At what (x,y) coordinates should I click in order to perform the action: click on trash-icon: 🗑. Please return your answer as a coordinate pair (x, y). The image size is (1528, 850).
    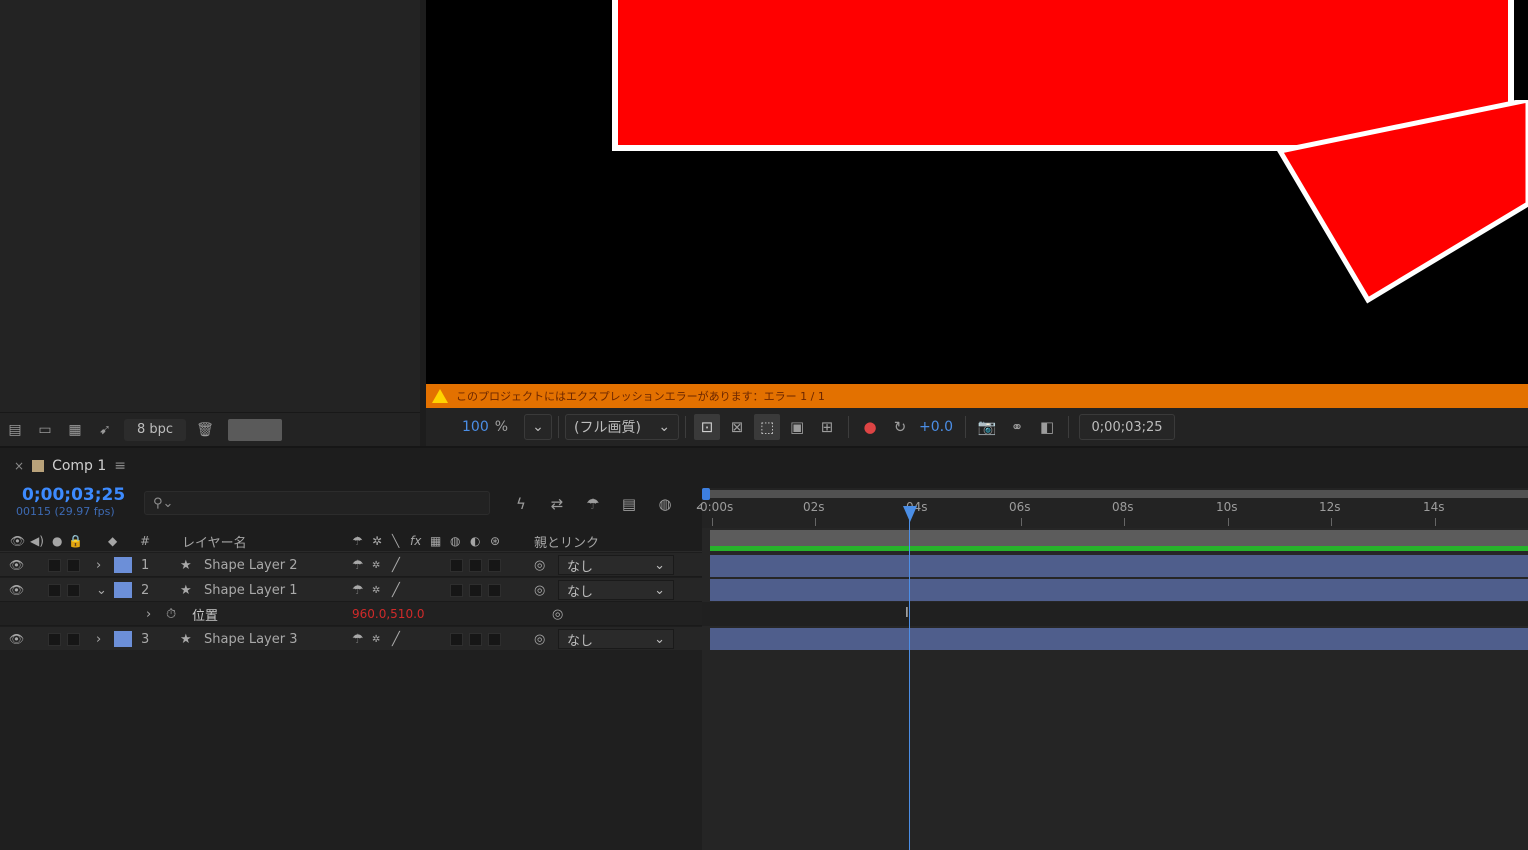
    Looking at the image, I should click on (205, 430).